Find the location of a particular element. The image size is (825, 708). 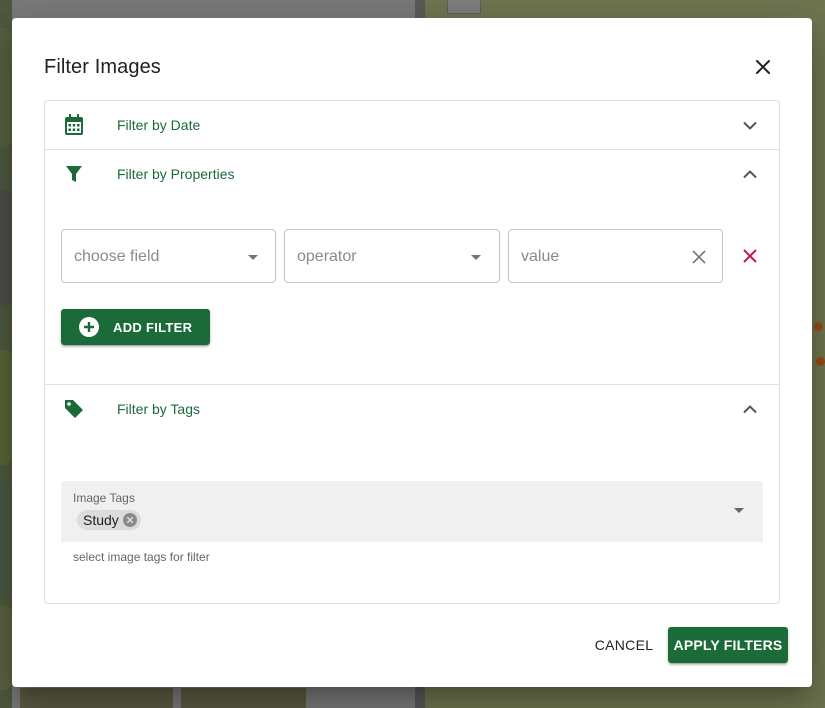

add-circle-icon is located at coordinates (89, 327).